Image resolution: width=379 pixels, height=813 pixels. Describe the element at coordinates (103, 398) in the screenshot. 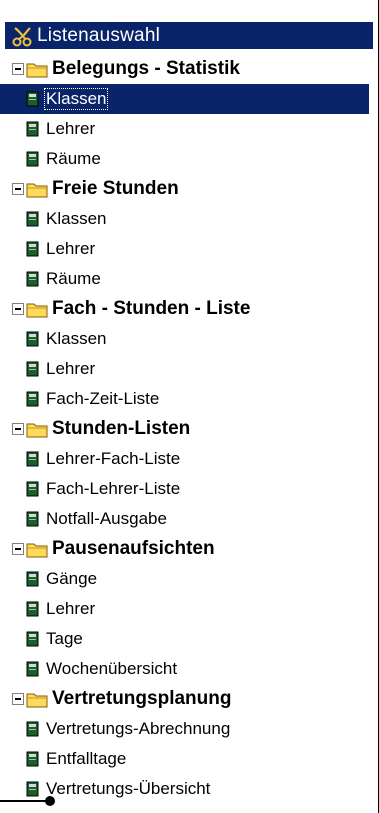

I see `tree-item-label: Fach-Zeit-Liste` at that location.